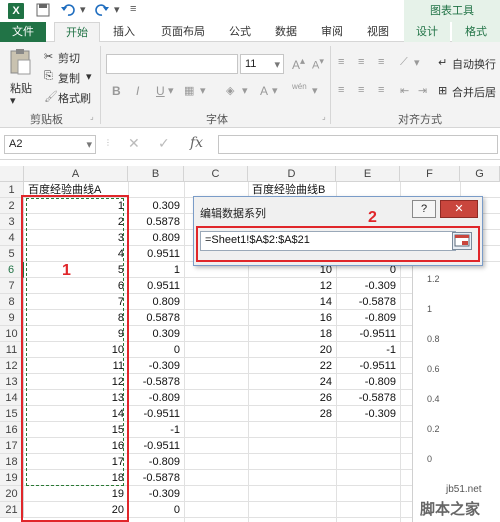 The width and height of the screenshot is (500, 522). Describe the element at coordinates (156, 366) in the screenshot. I see `cell-b: -0.309` at that location.